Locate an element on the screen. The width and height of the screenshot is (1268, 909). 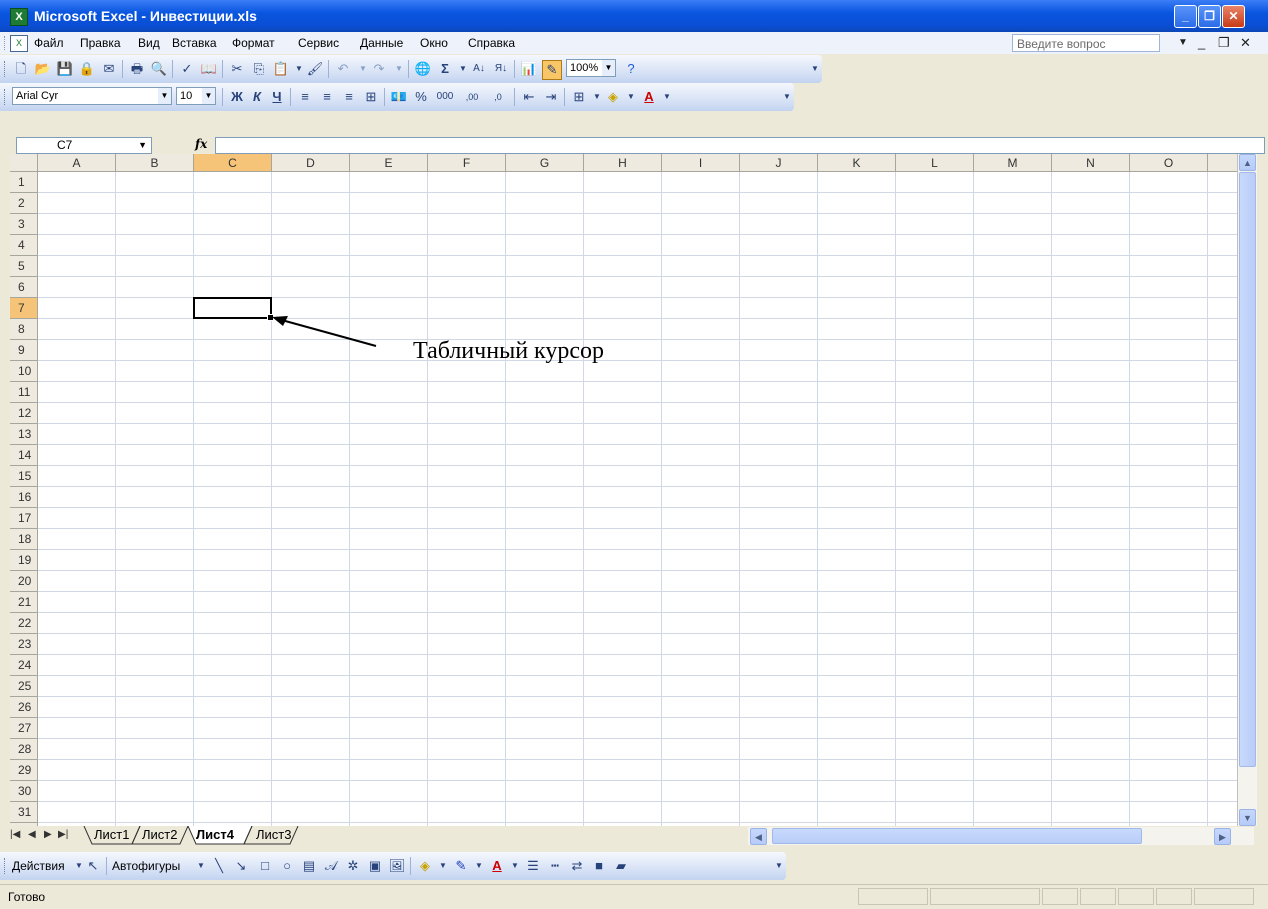
undo-icon: ↶ is located at coordinates (343, 69).